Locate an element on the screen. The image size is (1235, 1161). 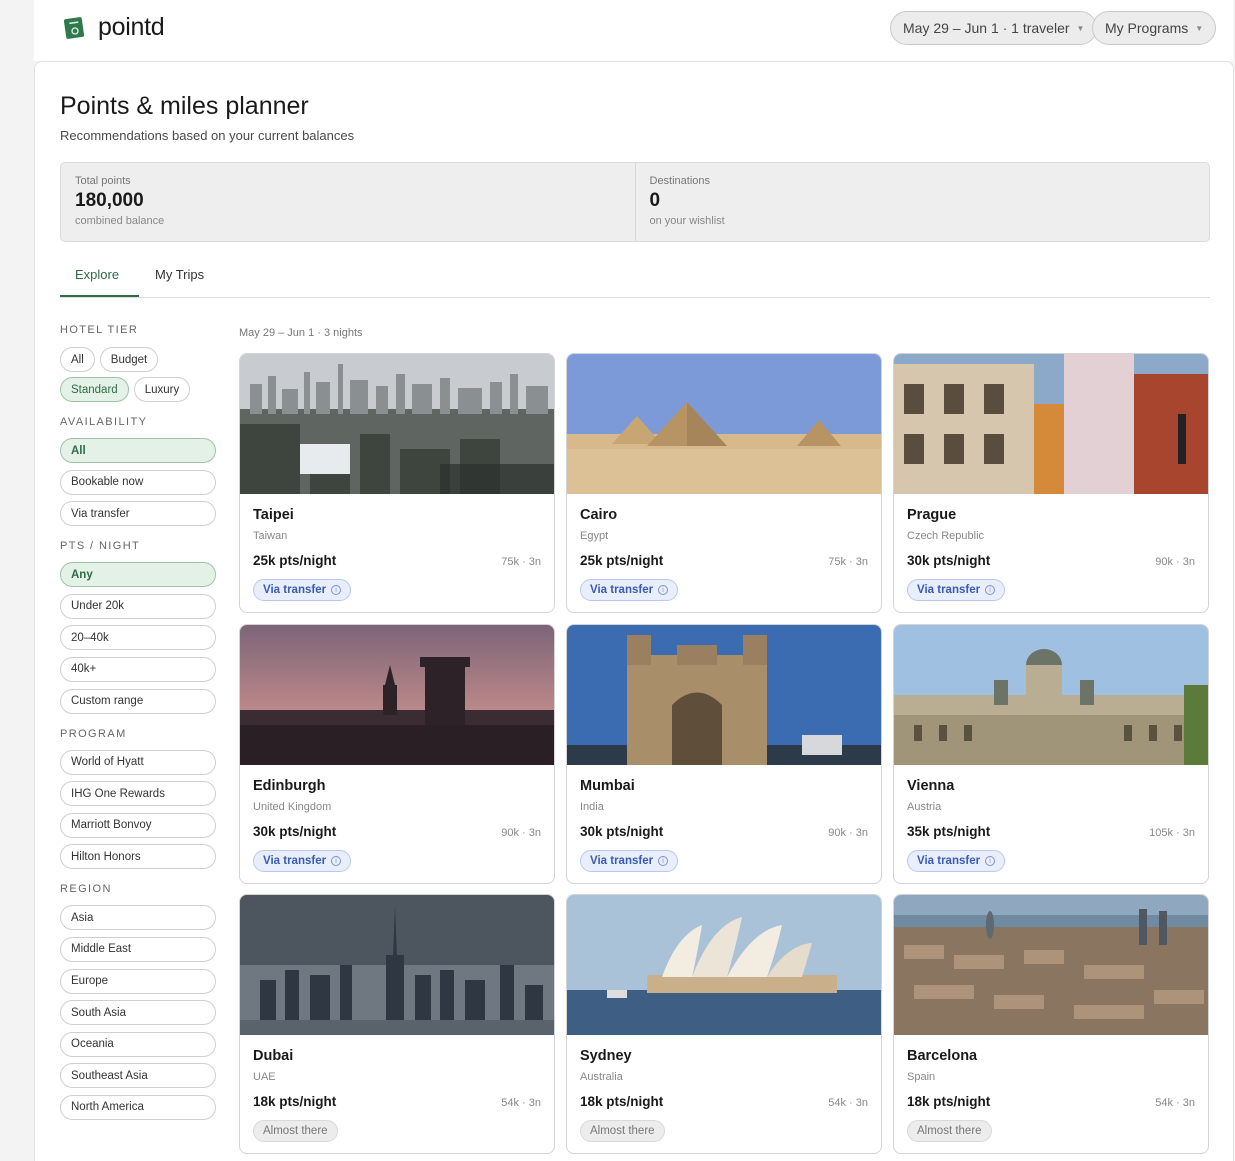
card-country: Austria is located at coordinates (924, 807).